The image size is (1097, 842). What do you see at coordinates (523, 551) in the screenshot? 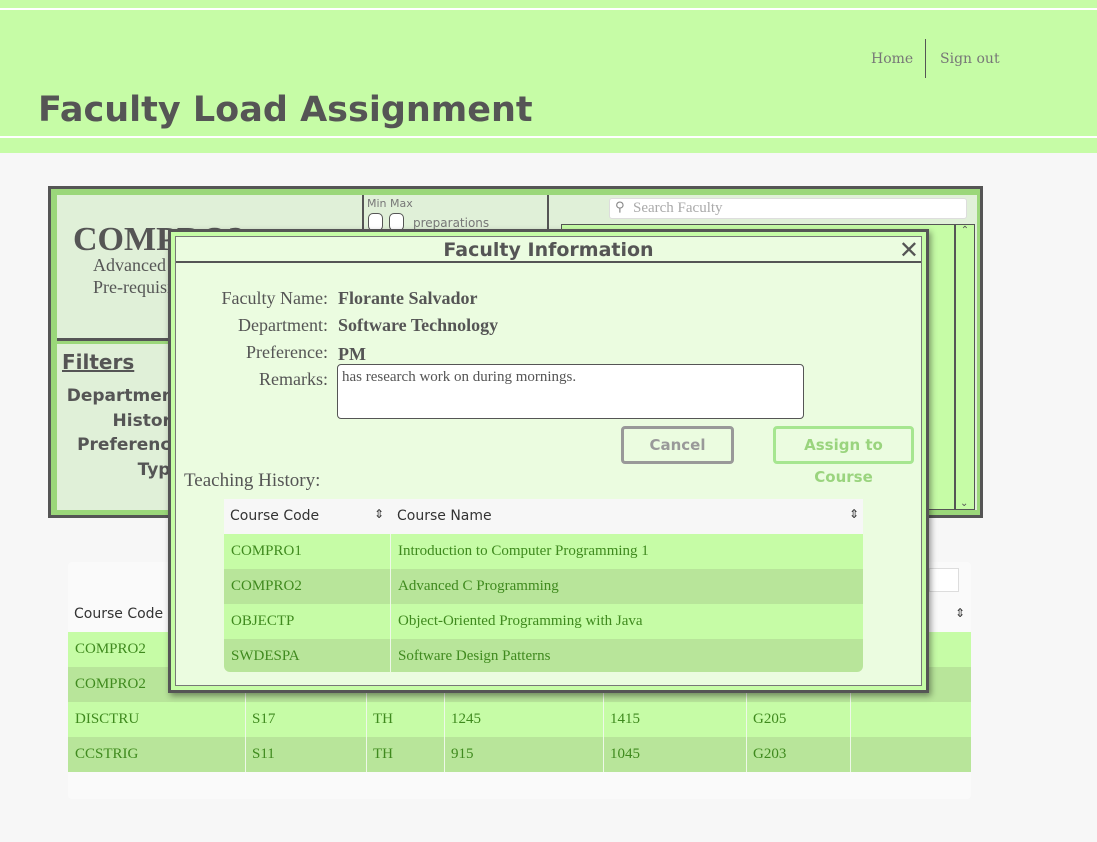
I see `history-course-name: Introduction to Computer Programming 1` at bounding box center [523, 551].